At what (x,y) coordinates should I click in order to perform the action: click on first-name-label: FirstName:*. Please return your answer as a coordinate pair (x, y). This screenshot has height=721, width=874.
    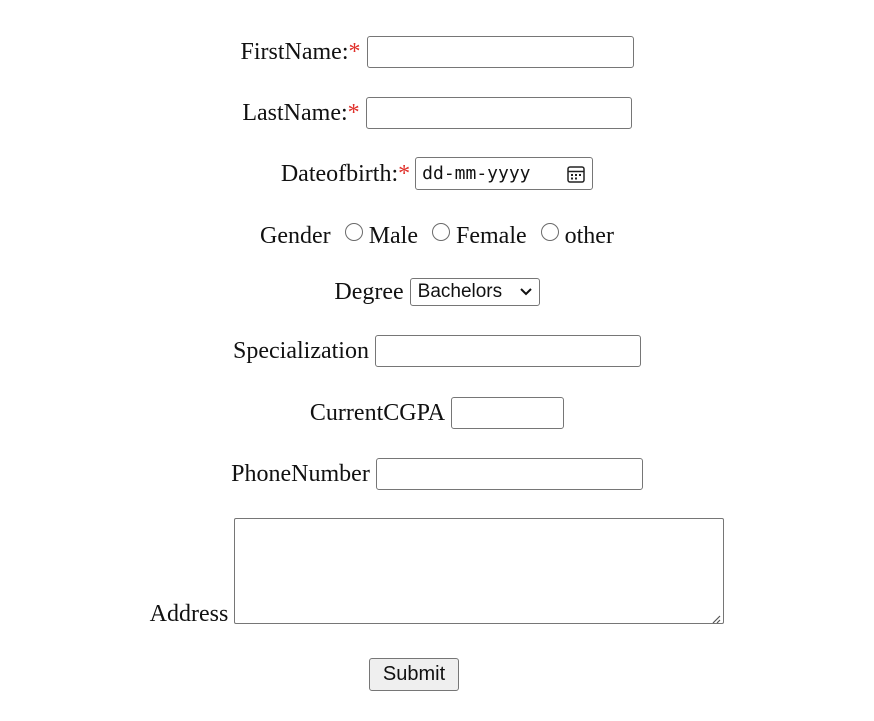
    Looking at the image, I should click on (300, 52).